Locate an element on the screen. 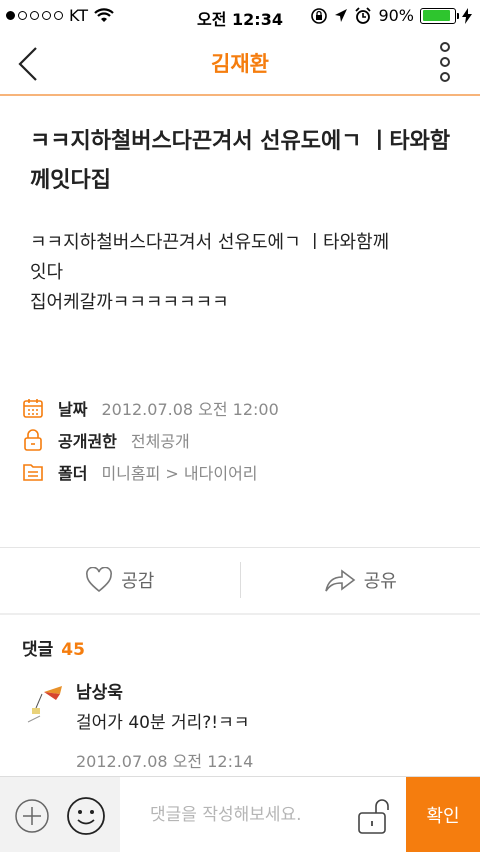  share-label: 공유 is located at coordinates (380, 581).